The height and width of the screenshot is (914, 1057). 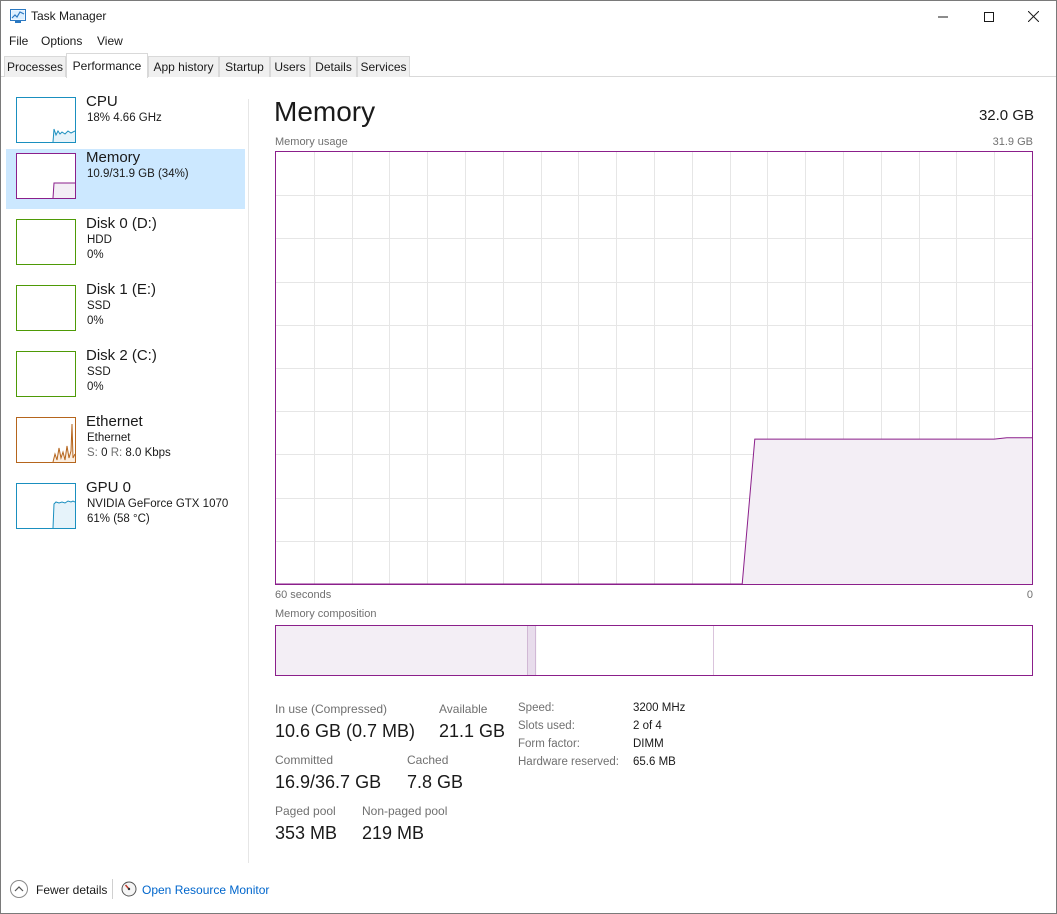 I want to click on menu-options: Options, so click(x=61, y=41).